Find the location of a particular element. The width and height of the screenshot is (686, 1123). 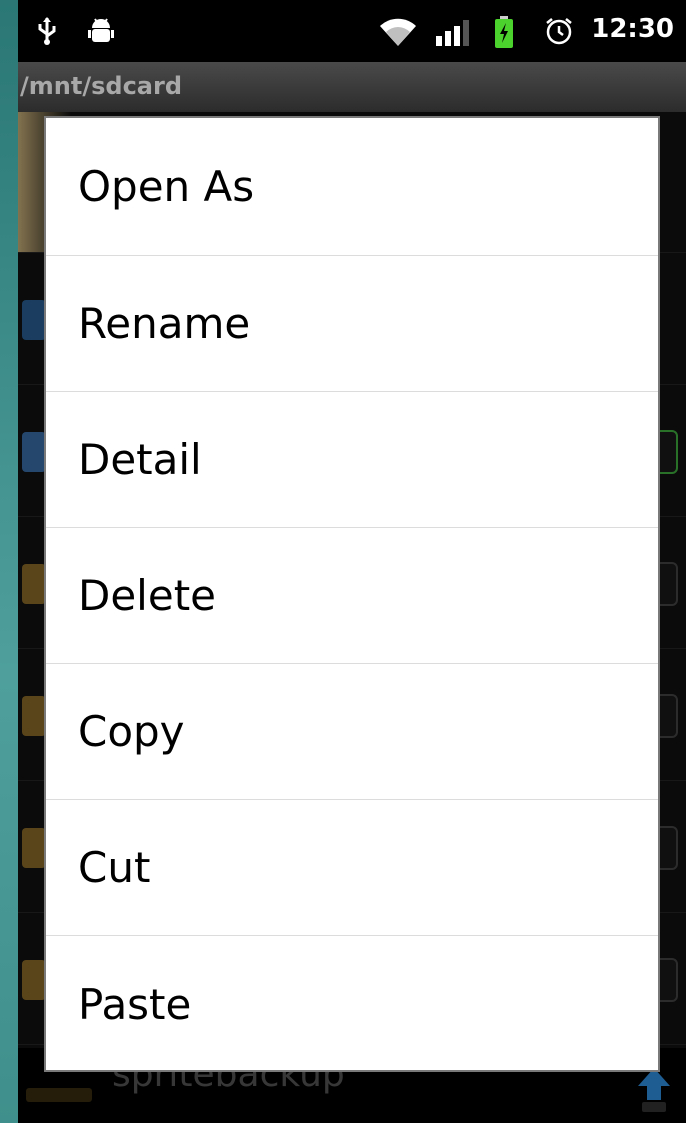

current-path: /mnt/sdcard is located at coordinates (101, 86).